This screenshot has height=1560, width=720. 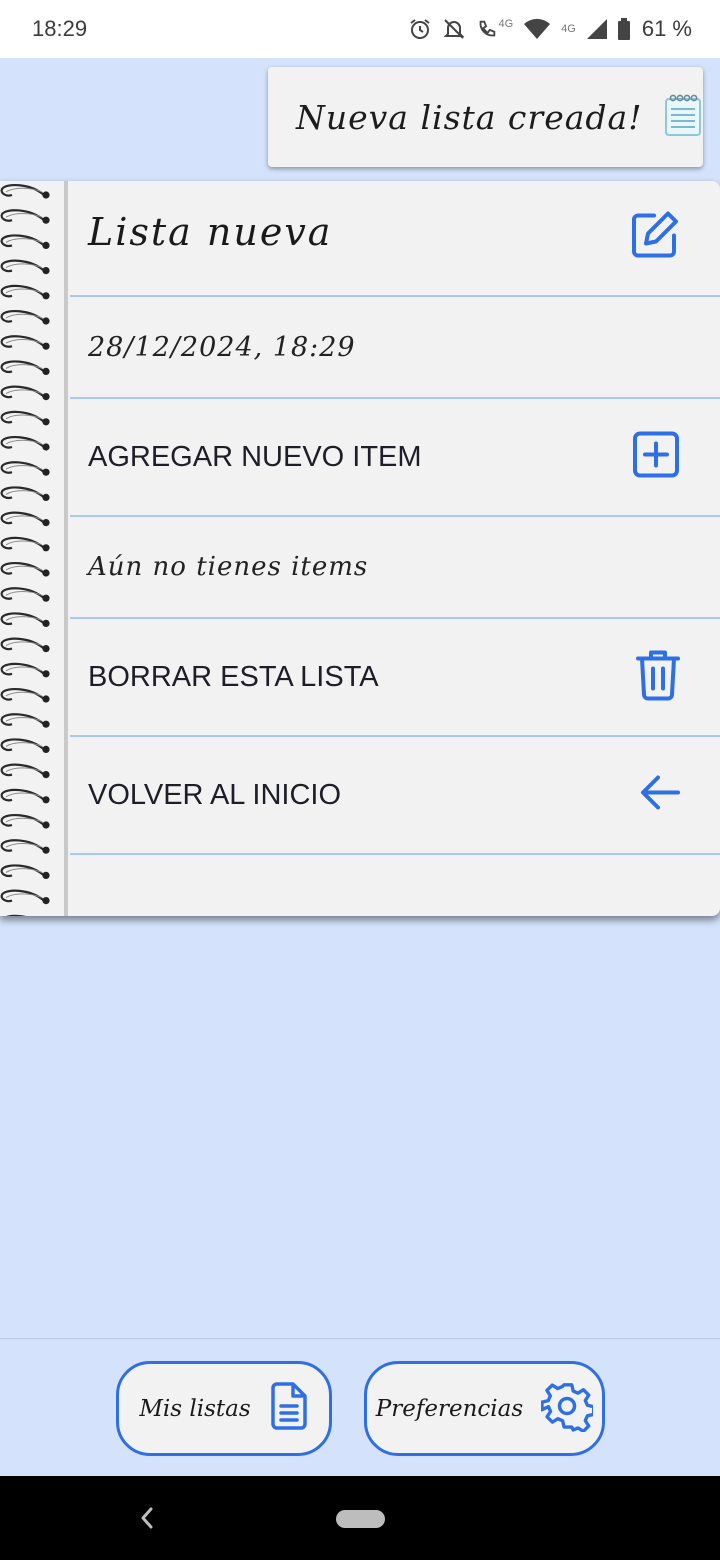 What do you see at coordinates (654, 238) in the screenshot?
I see `edit-icon` at bounding box center [654, 238].